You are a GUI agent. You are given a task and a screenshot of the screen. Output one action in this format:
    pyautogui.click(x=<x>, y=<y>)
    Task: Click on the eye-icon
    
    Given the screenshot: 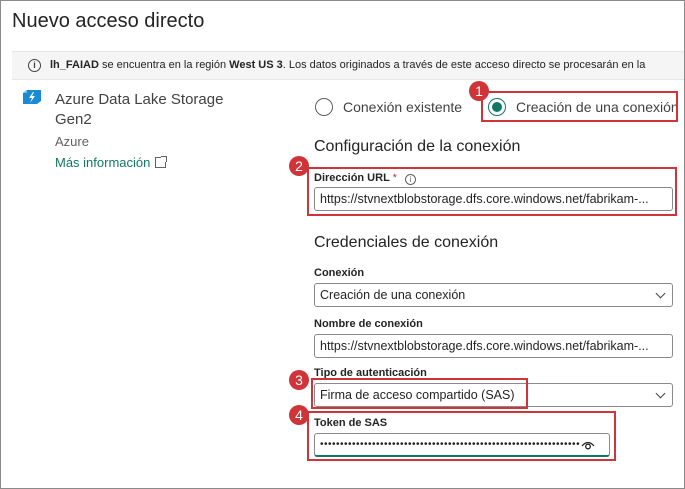 What is the action you would take?
    pyautogui.click(x=588, y=445)
    